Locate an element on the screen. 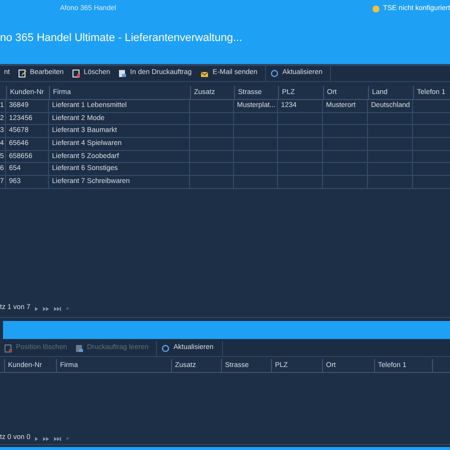 The width and height of the screenshot is (450, 450). envelope-icon is located at coordinates (205, 73).